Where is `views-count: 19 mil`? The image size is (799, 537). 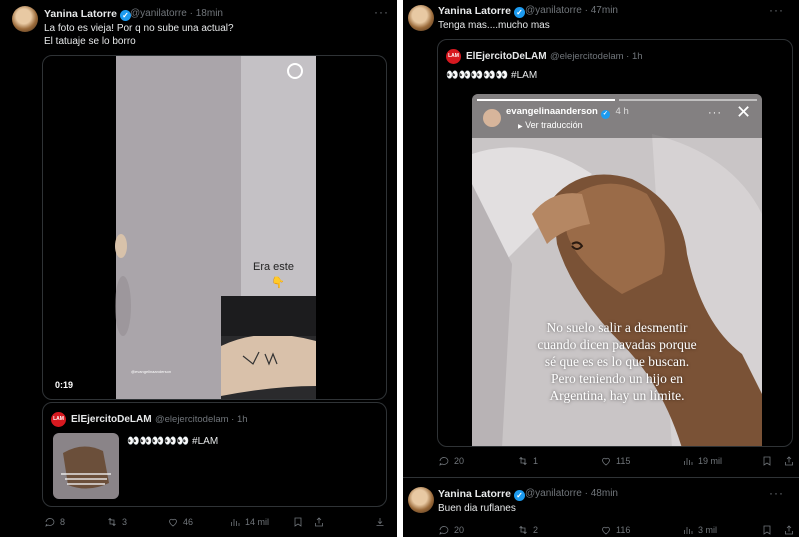 views-count: 19 mil is located at coordinates (710, 461).